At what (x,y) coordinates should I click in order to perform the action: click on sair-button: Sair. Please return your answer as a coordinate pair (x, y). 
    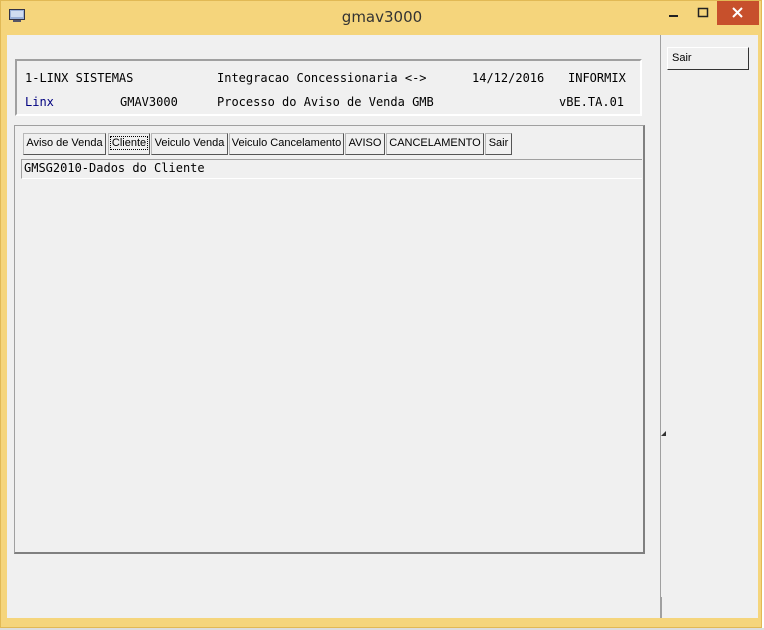
    Looking at the image, I should click on (708, 58).